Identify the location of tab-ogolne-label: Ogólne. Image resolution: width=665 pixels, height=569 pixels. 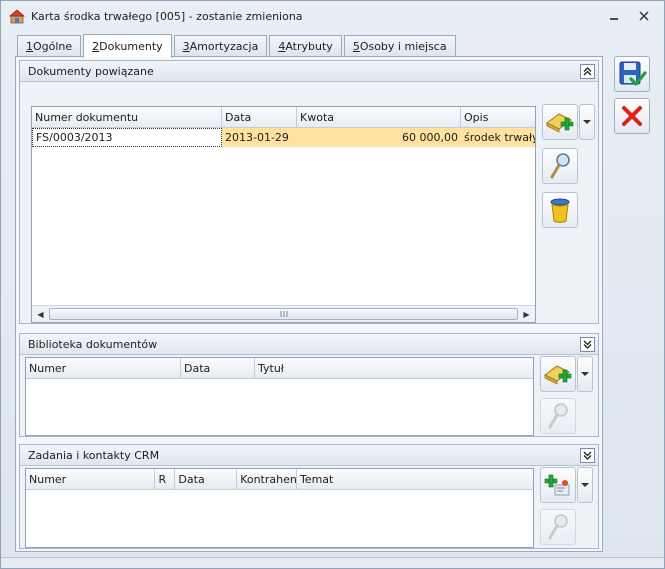
(53, 46).